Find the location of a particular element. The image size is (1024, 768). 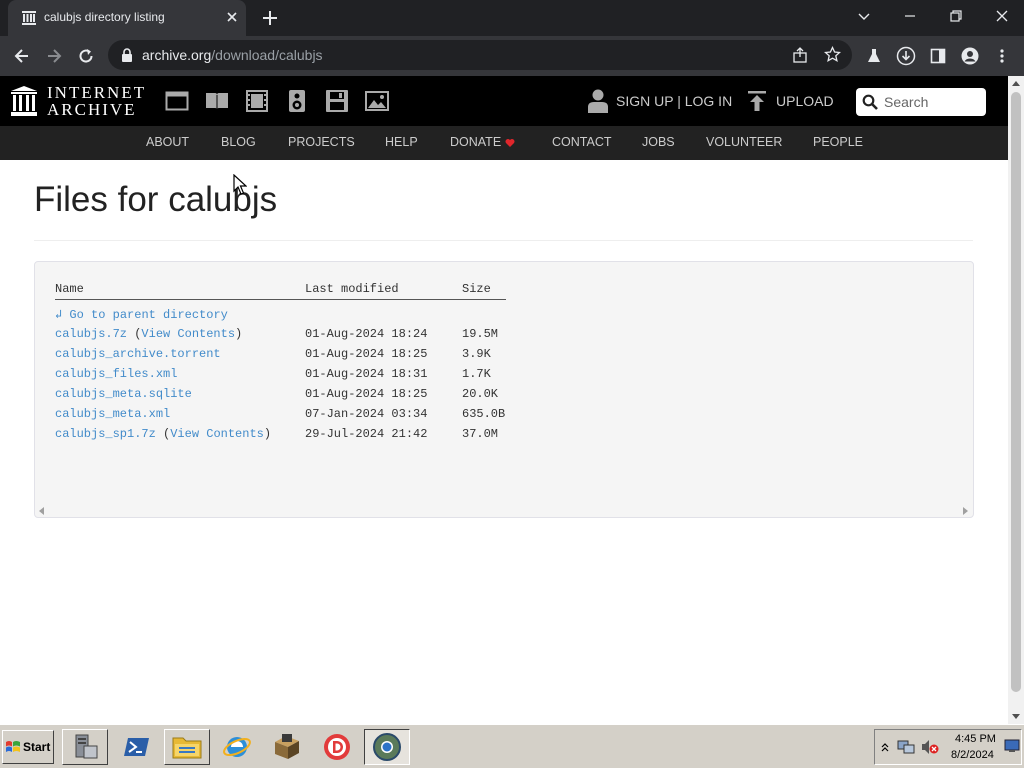

file-link: calubjs_meta.sqlite is located at coordinates (123, 394).